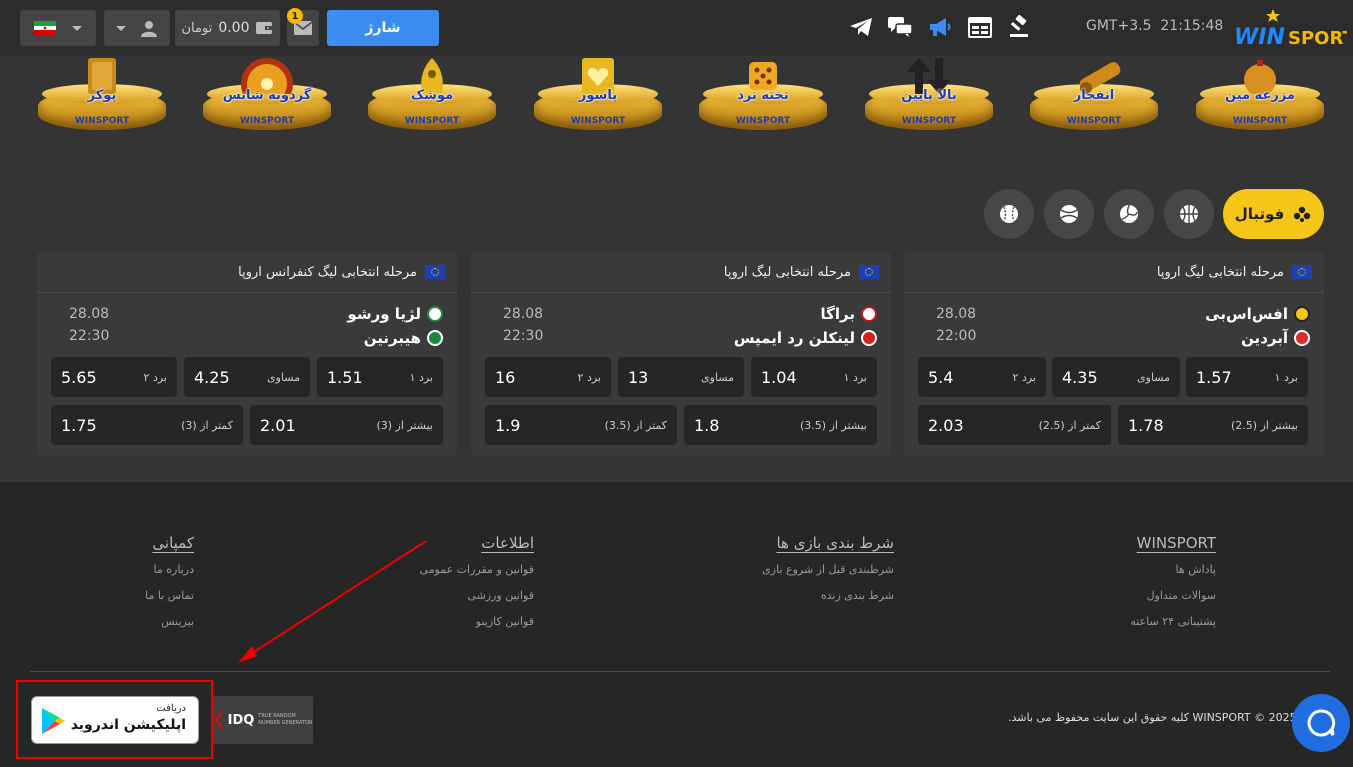 The height and width of the screenshot is (767, 1353). Describe the element at coordinates (295, 16) in the screenshot. I see `notification-badge: 1` at that location.